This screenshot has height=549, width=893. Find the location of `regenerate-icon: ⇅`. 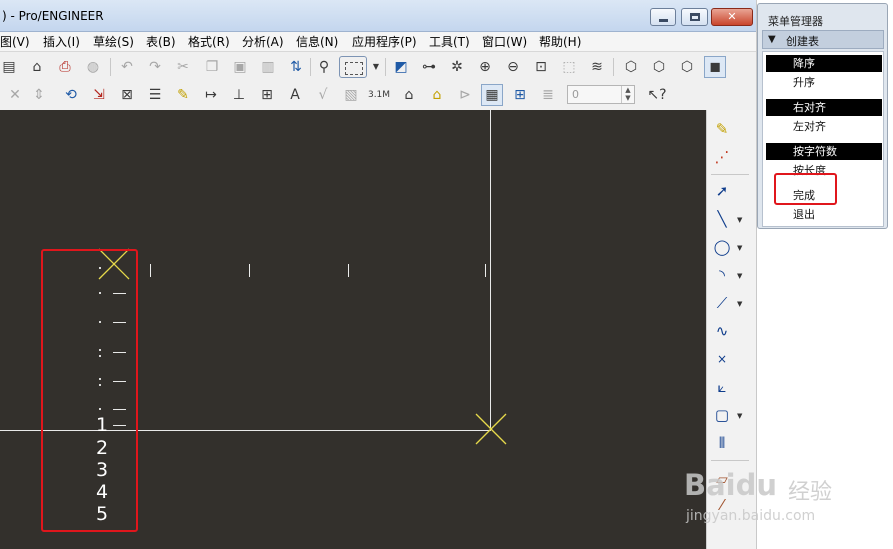

regenerate-icon: ⇅ is located at coordinates (296, 67).